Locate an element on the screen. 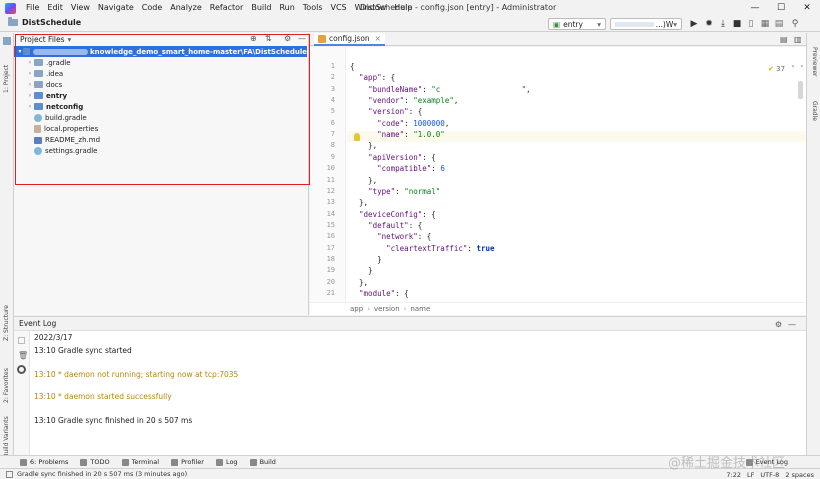 This screenshot has width=820, height=479. watermark: @稀土掘金技术社区 is located at coordinates (727, 463).